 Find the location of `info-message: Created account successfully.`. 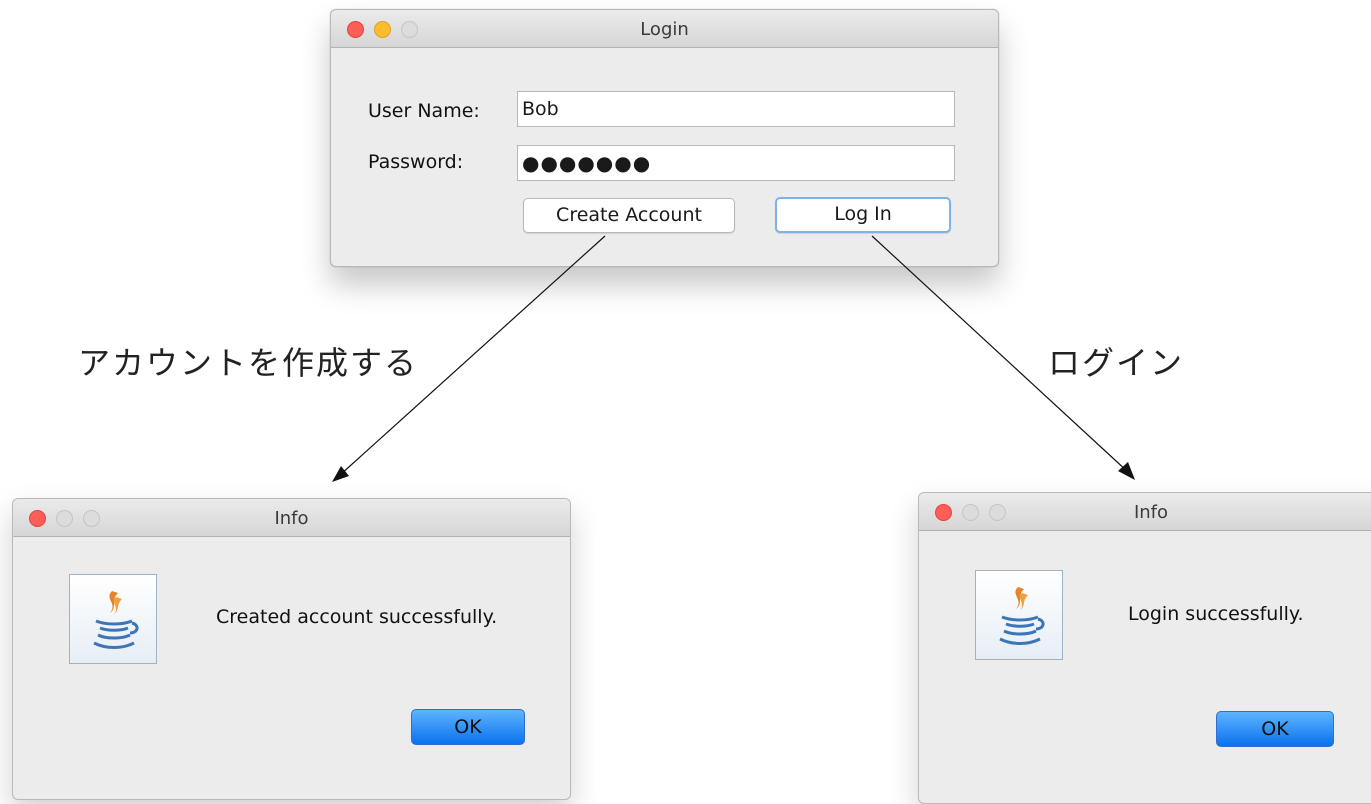

info-message: Created account successfully. is located at coordinates (357, 617).